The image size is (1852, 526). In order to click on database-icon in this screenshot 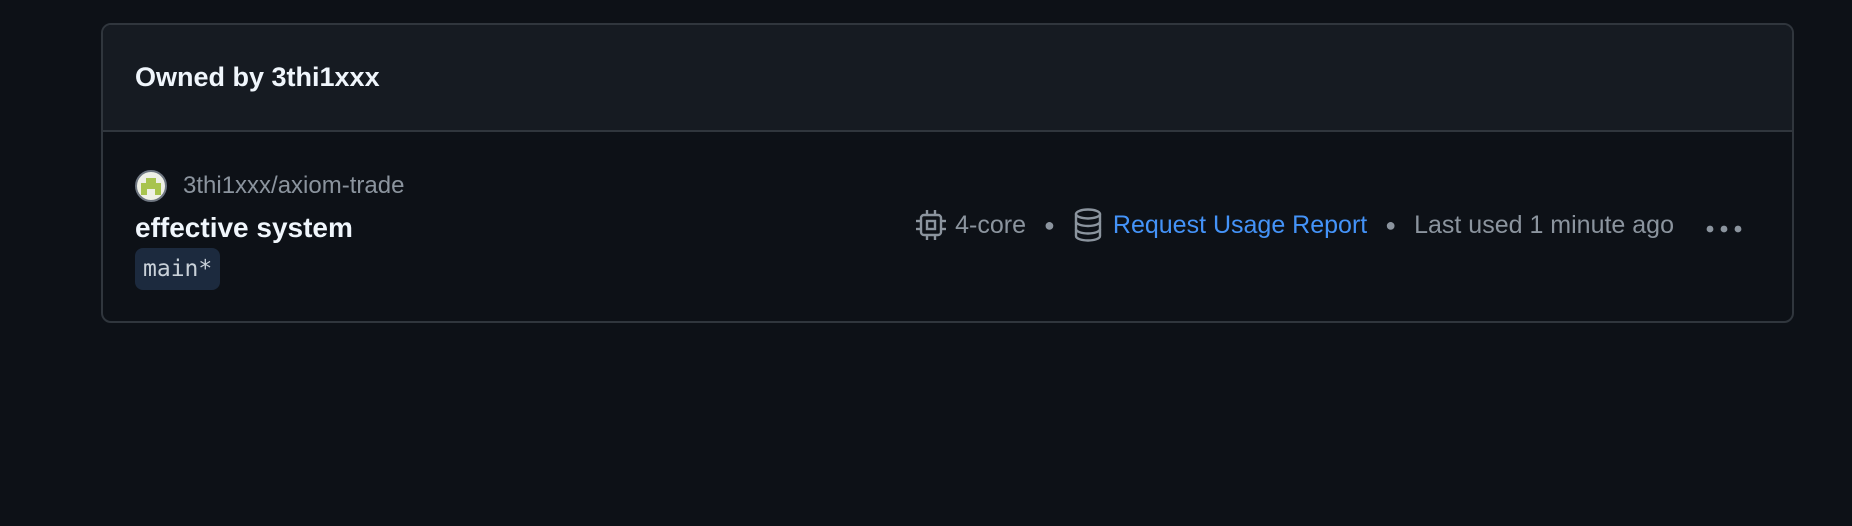, I will do `click(1088, 225)`.